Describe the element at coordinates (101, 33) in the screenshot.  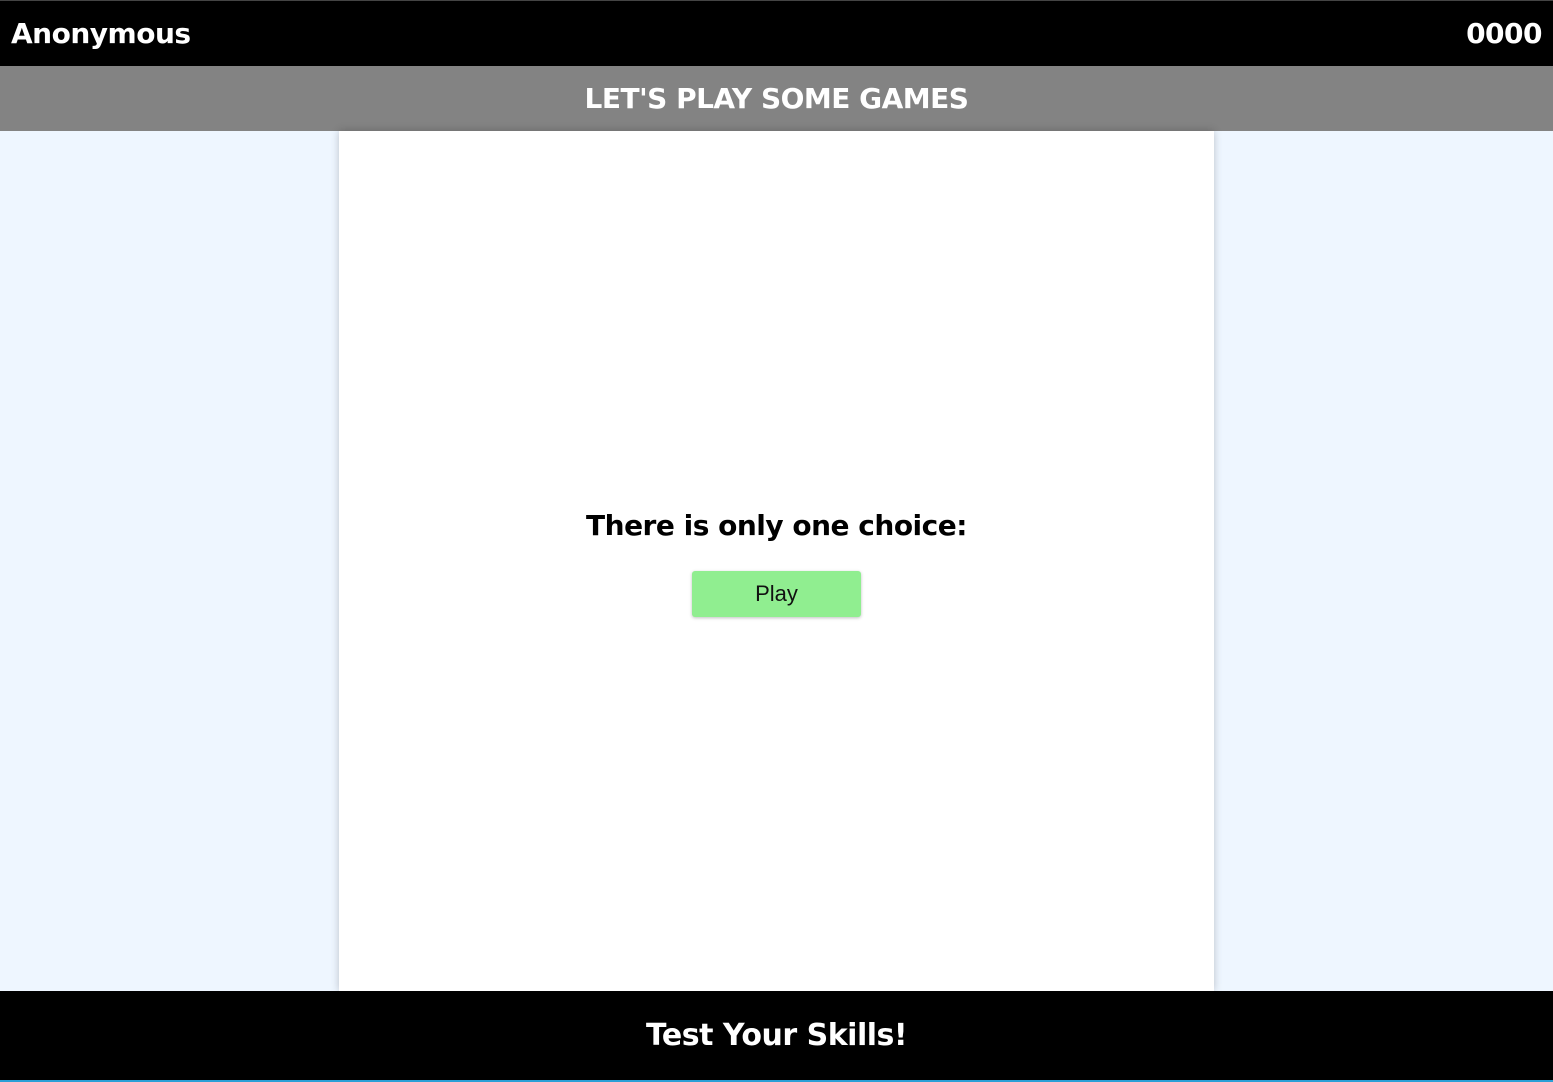
I see `username: Anonymous` at that location.